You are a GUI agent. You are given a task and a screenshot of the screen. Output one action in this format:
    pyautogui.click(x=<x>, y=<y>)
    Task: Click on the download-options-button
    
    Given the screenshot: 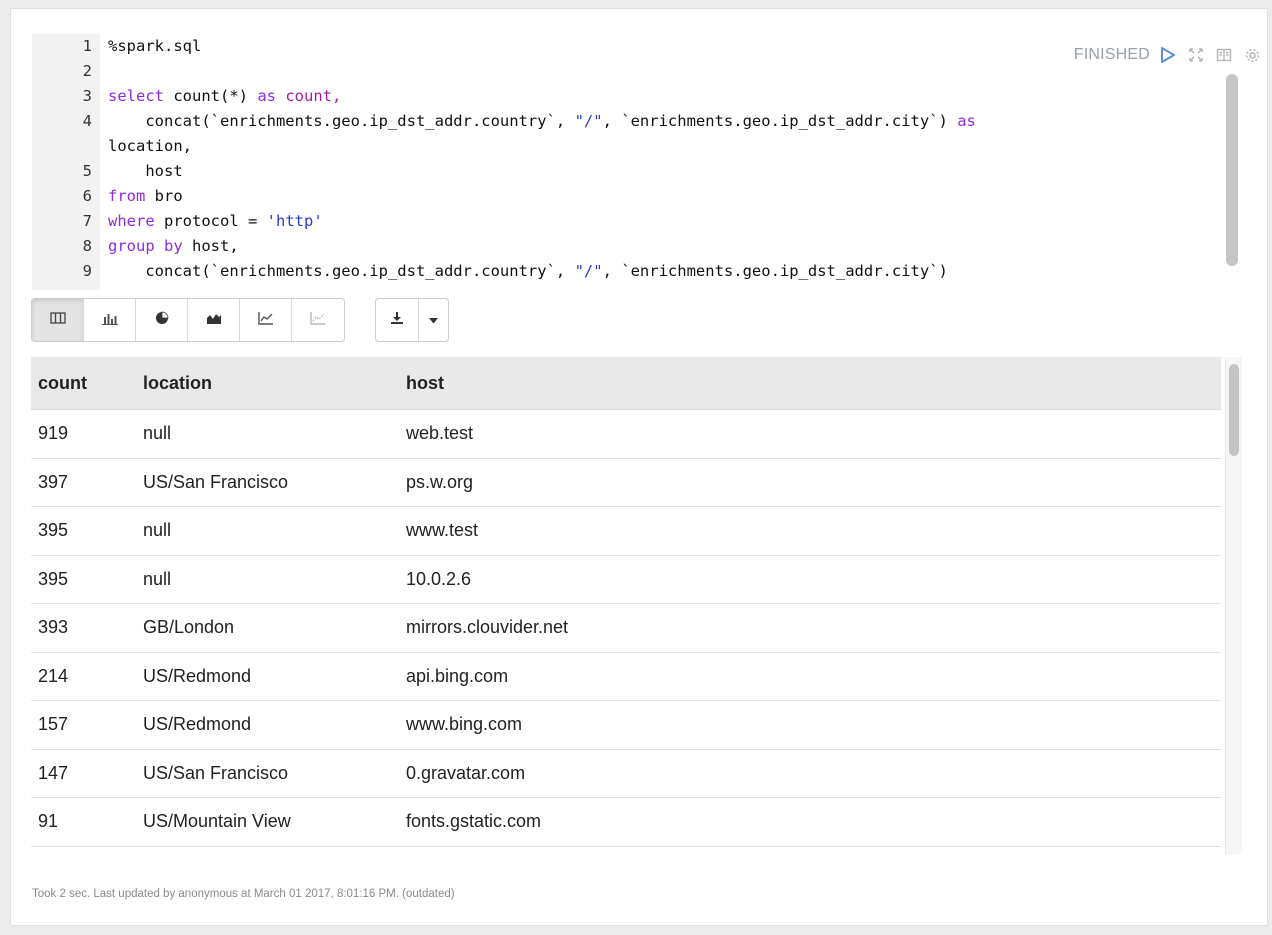 What is the action you would take?
    pyautogui.click(x=433, y=320)
    